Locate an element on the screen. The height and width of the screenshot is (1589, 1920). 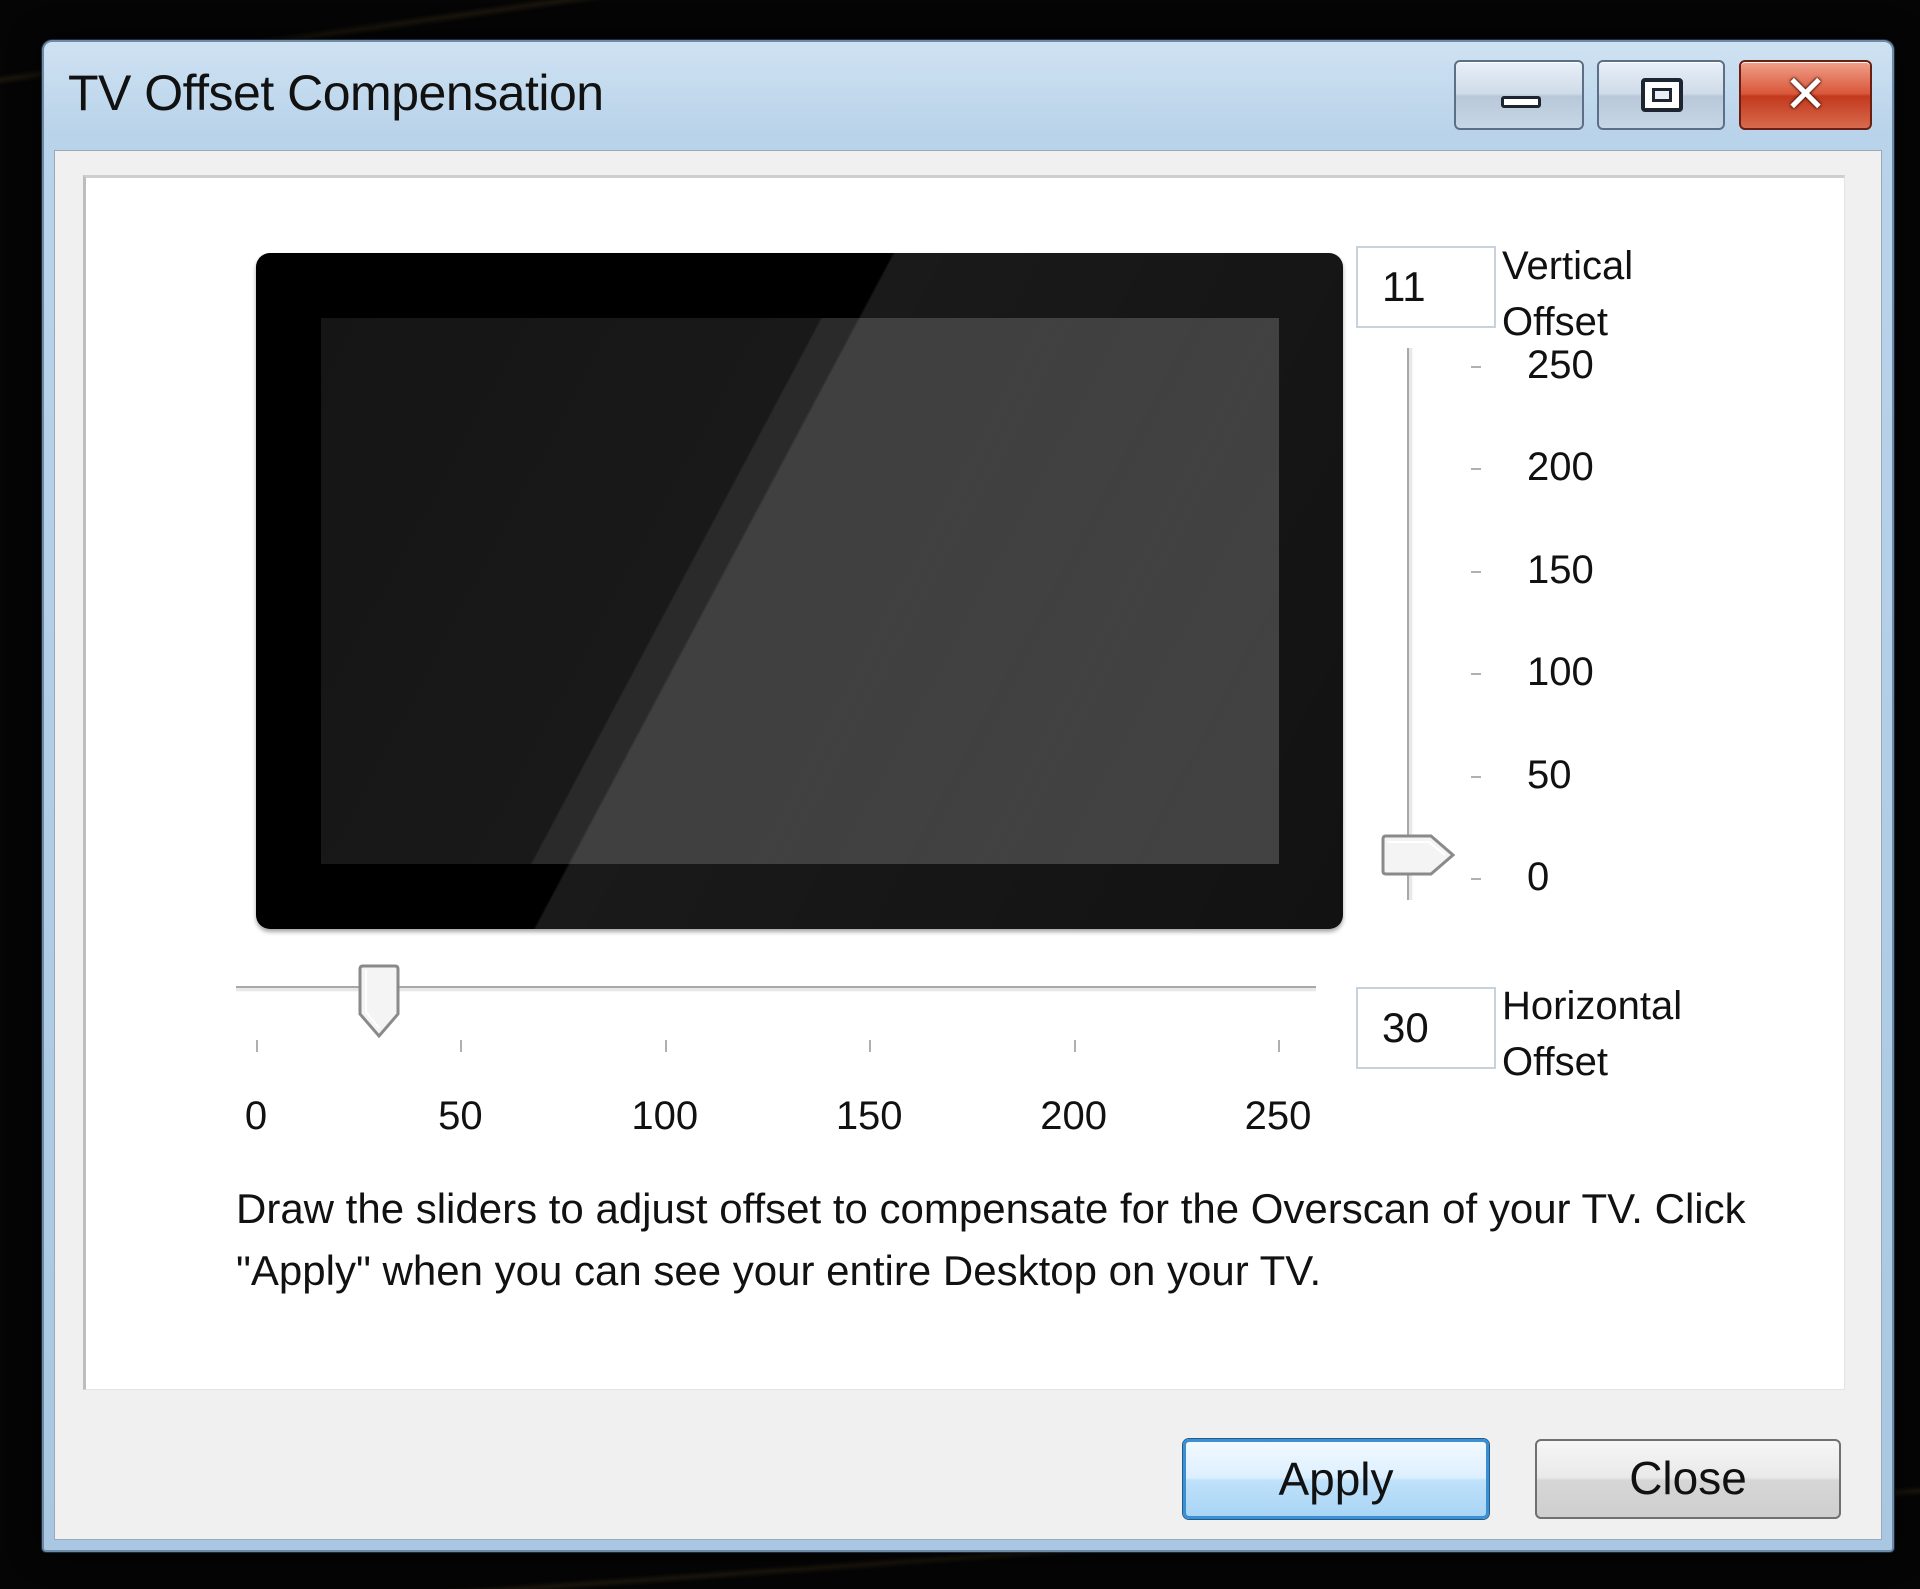
vertical-offset-caption: Vertical Offset is located at coordinates (1567, 294).